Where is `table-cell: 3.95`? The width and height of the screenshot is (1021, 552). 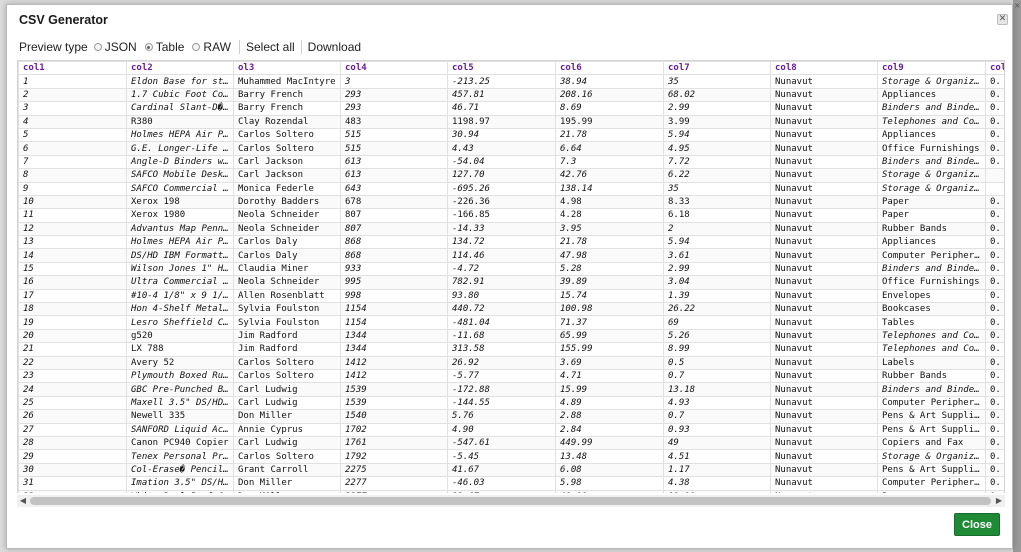
table-cell: 3.95 is located at coordinates (609, 229).